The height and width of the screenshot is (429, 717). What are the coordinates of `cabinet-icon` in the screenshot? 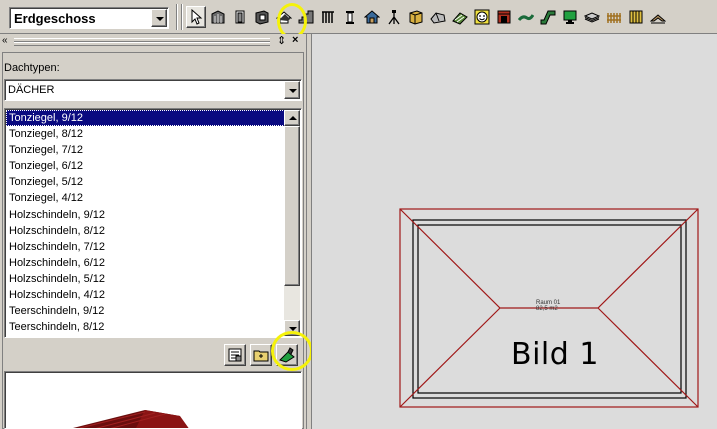 It's located at (416, 17).